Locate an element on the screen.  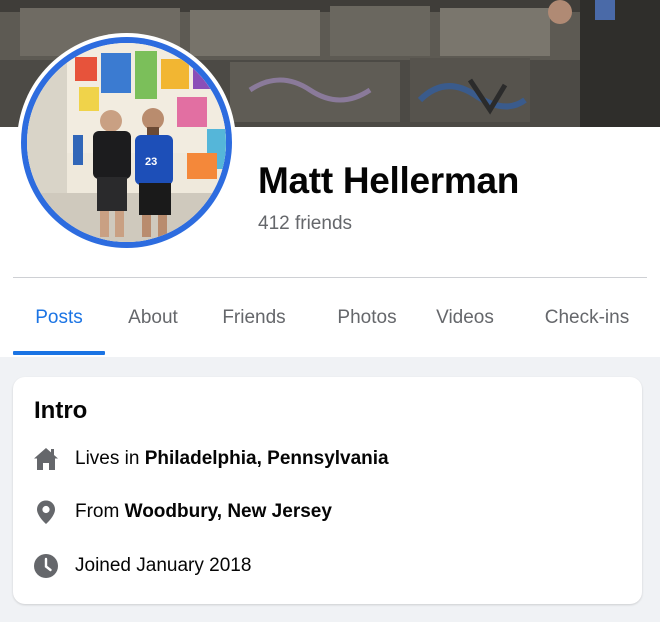
intro-title: Intro is located at coordinates (61, 410).